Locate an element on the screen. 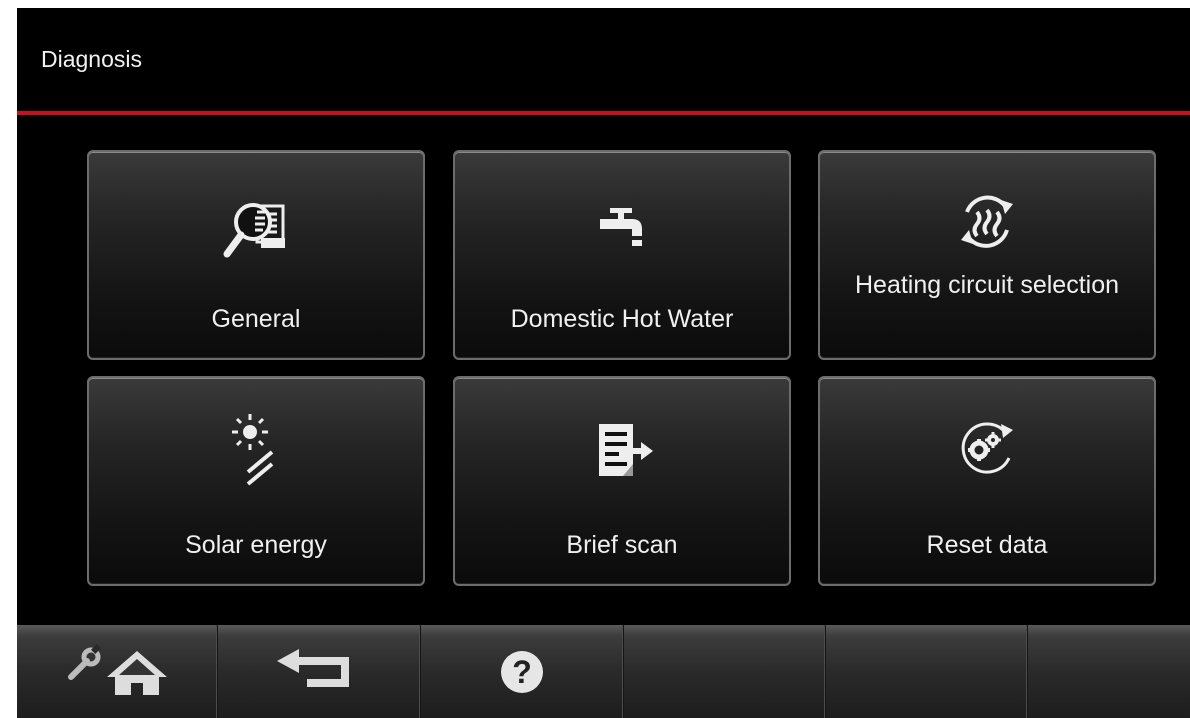 This screenshot has width=1190, height=718. reset-data-tile-button: Reset data is located at coordinates (987, 481).